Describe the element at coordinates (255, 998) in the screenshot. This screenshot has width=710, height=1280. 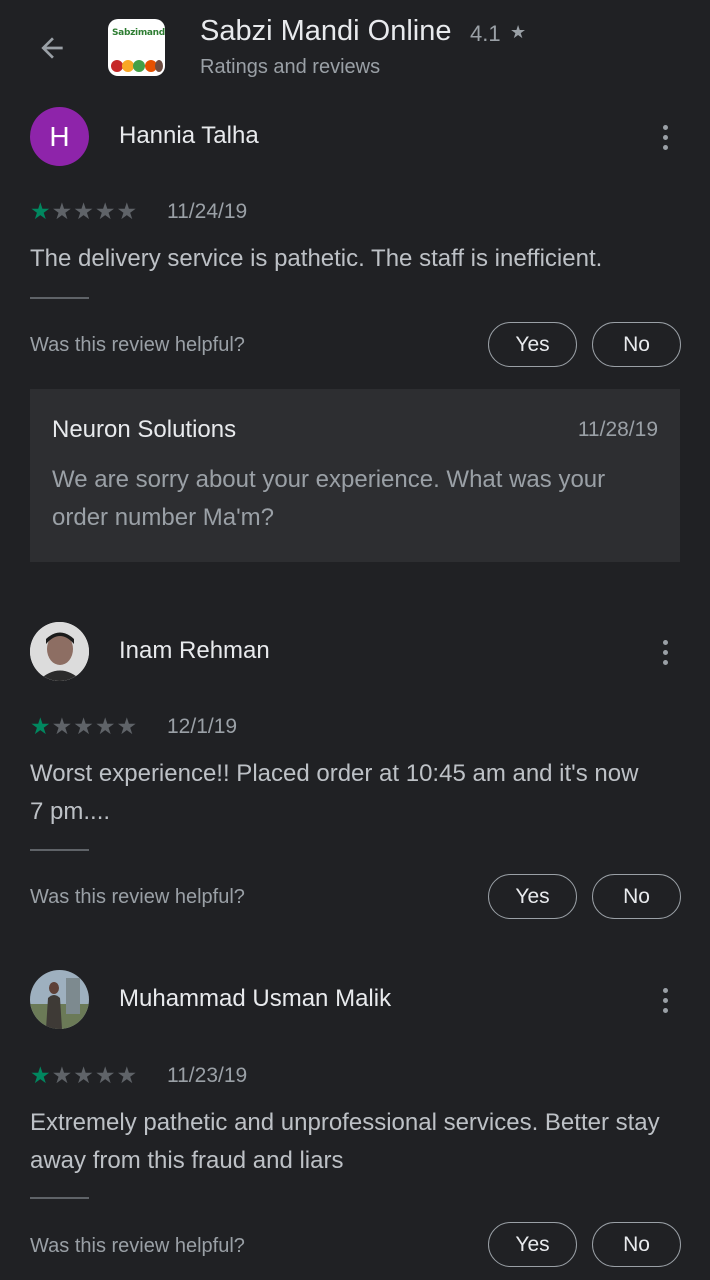
I see `reviewer-name: Muhammad Usman Malik` at that location.